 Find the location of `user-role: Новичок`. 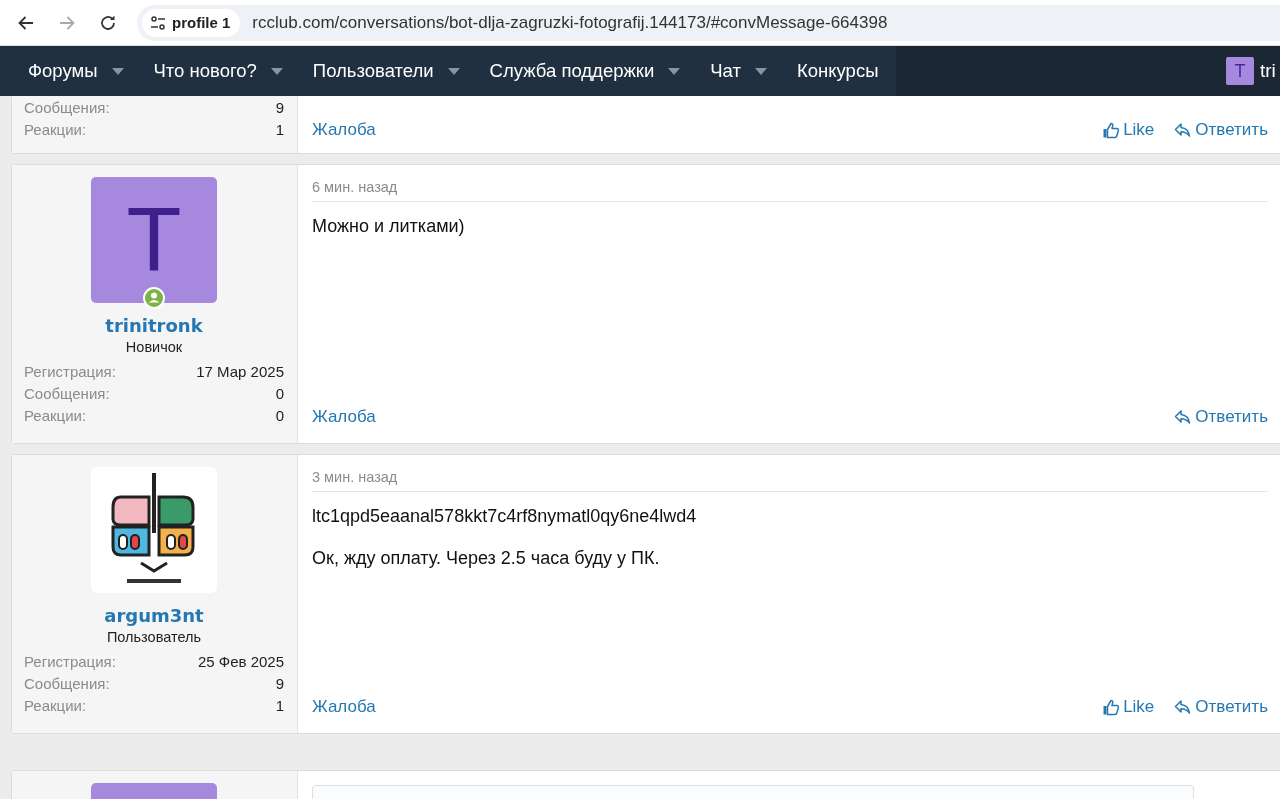

user-role: Новичок is located at coordinates (154, 347).